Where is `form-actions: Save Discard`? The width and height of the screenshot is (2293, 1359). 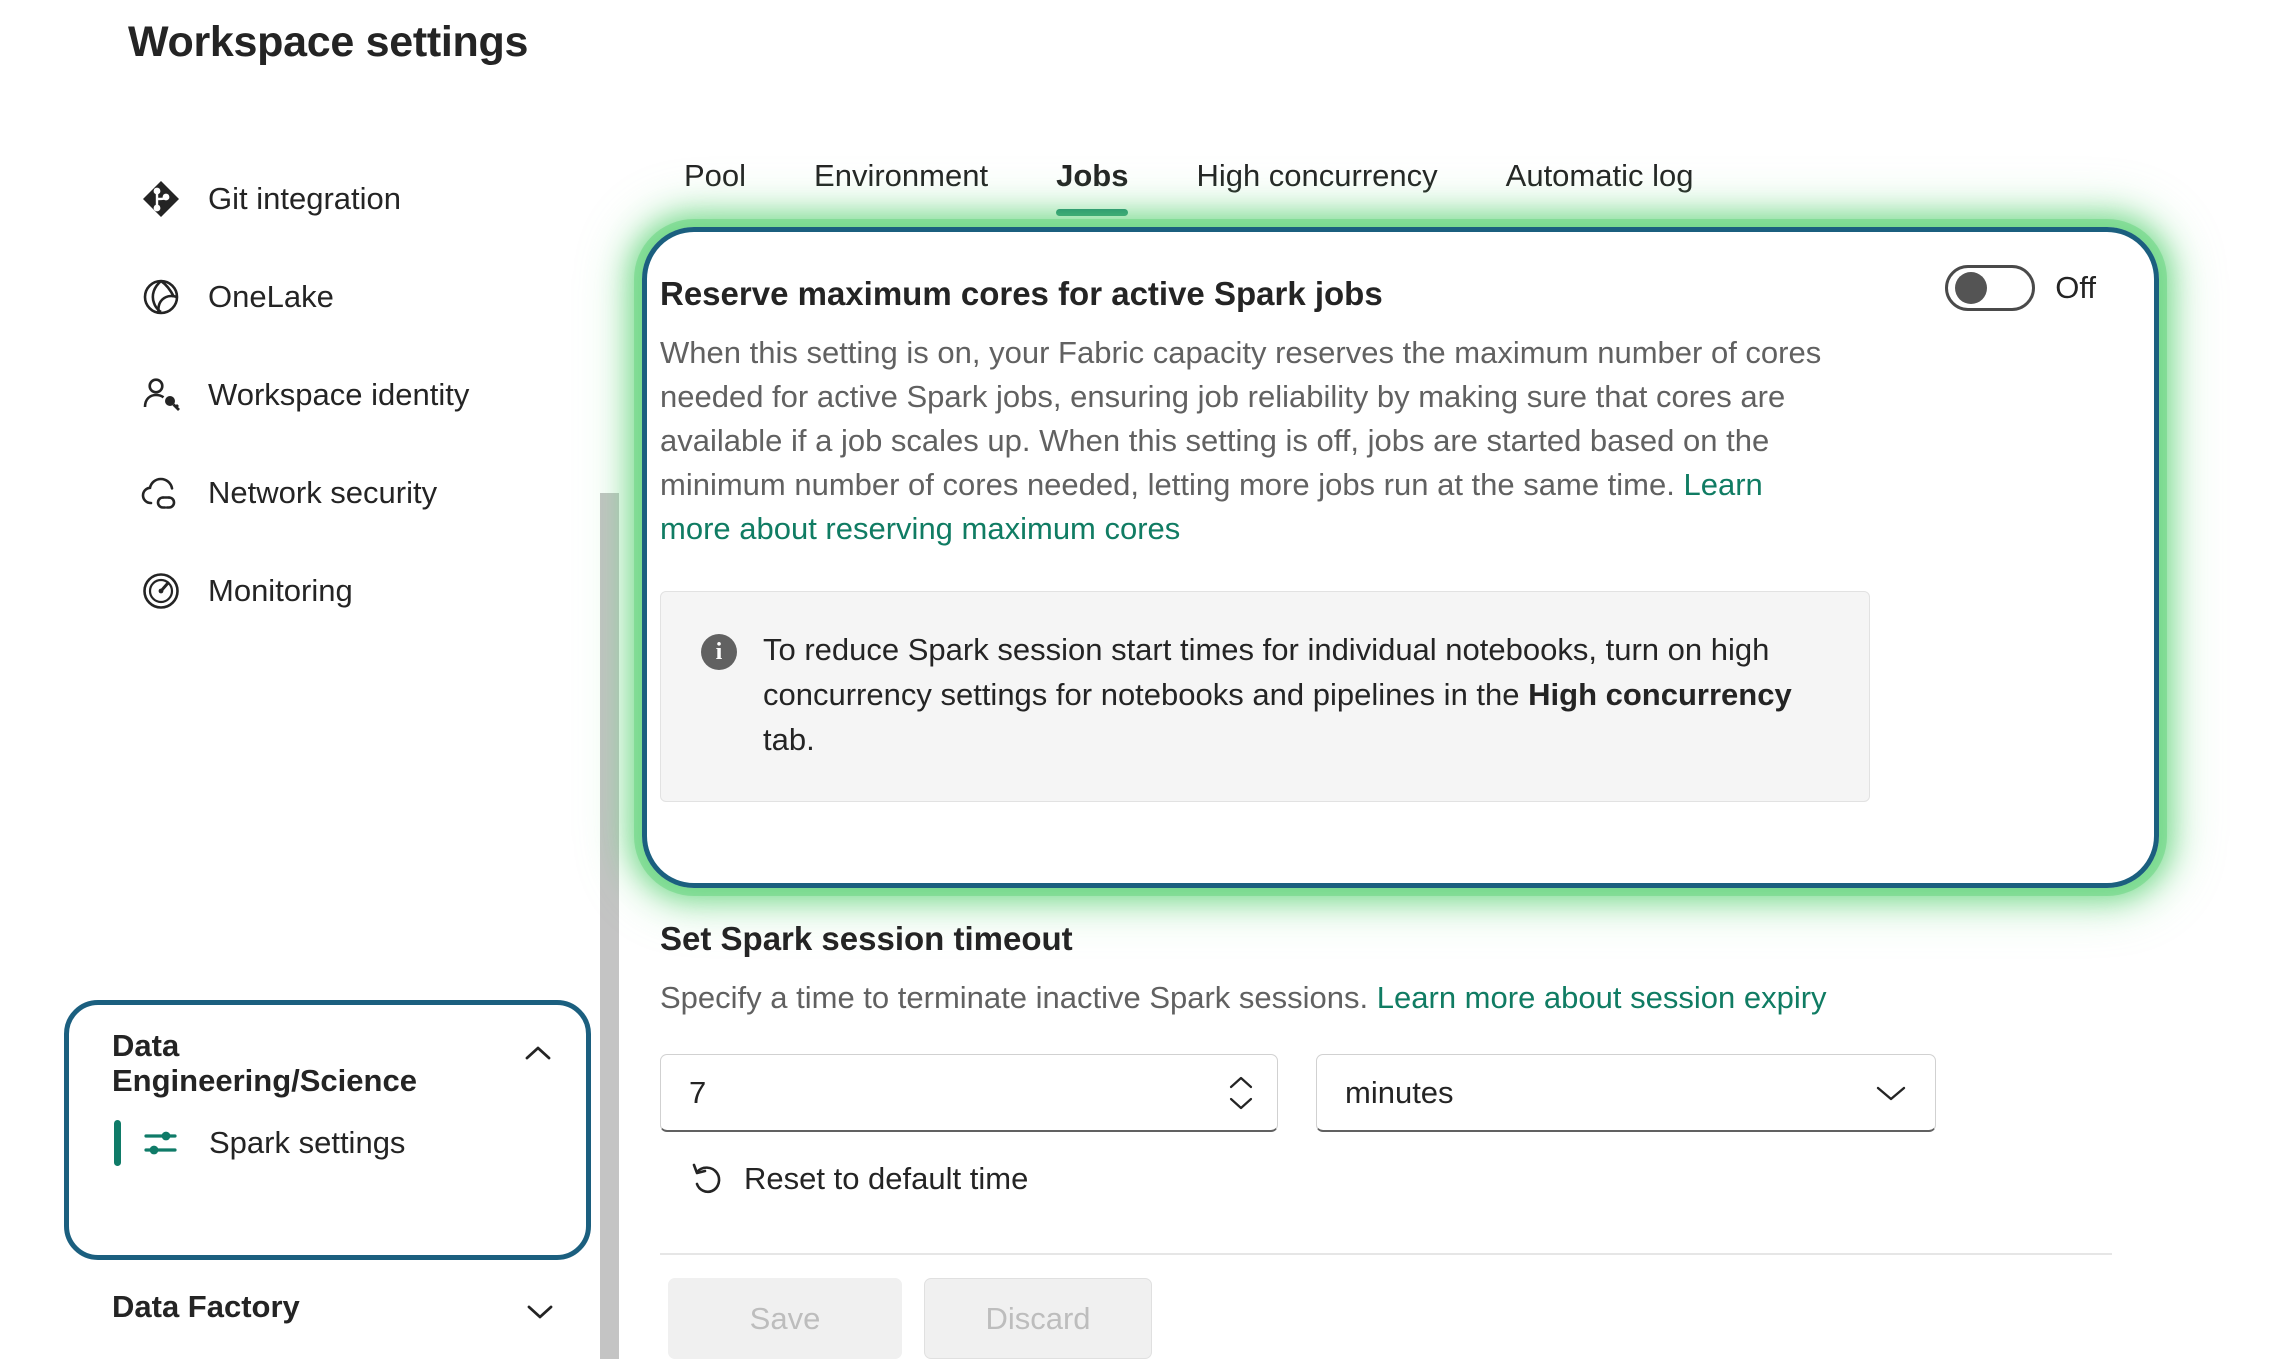
form-actions: Save Discard is located at coordinates (910, 1318).